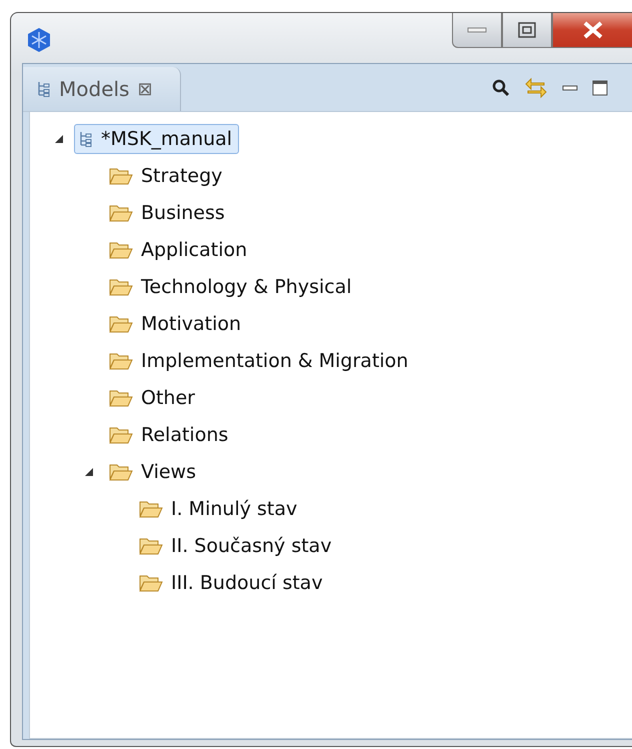 The height and width of the screenshot is (749, 632). What do you see at coordinates (600, 88) in the screenshot?
I see `maximize-view-icon` at bounding box center [600, 88].